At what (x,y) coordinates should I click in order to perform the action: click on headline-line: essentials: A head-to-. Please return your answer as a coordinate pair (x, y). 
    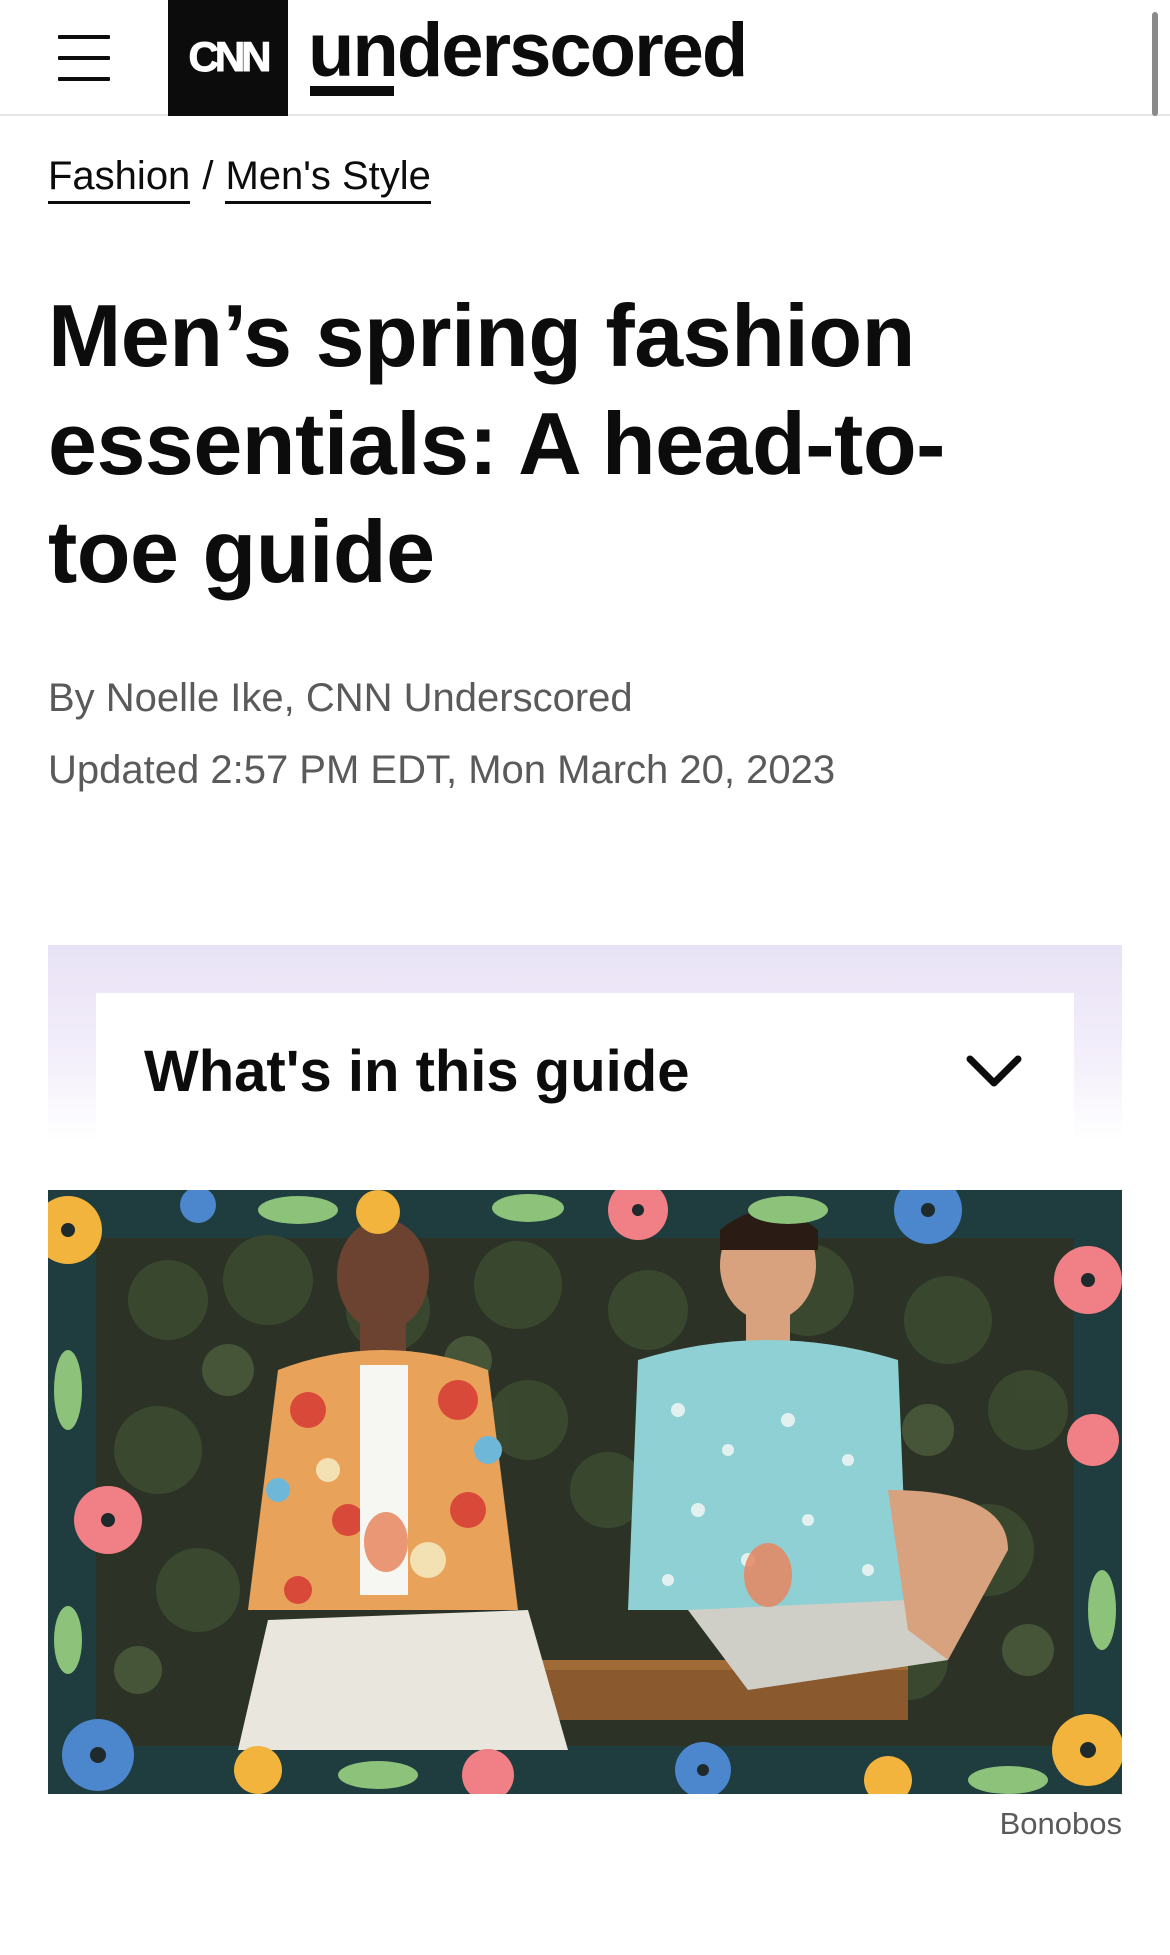
    Looking at the image, I should click on (496, 443).